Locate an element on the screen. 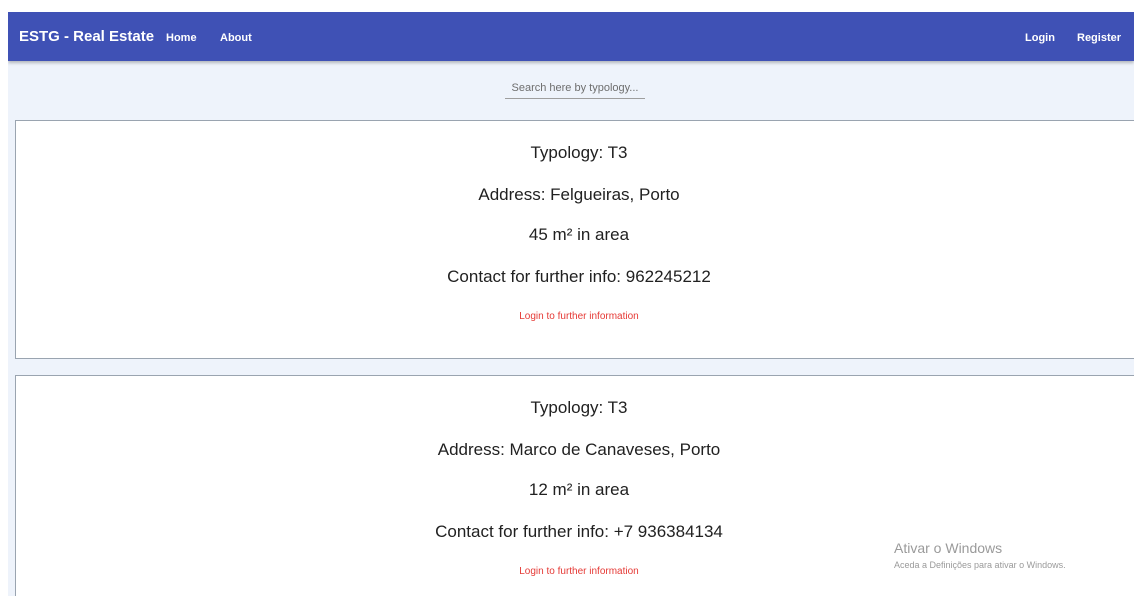  search-input is located at coordinates (575, 88).